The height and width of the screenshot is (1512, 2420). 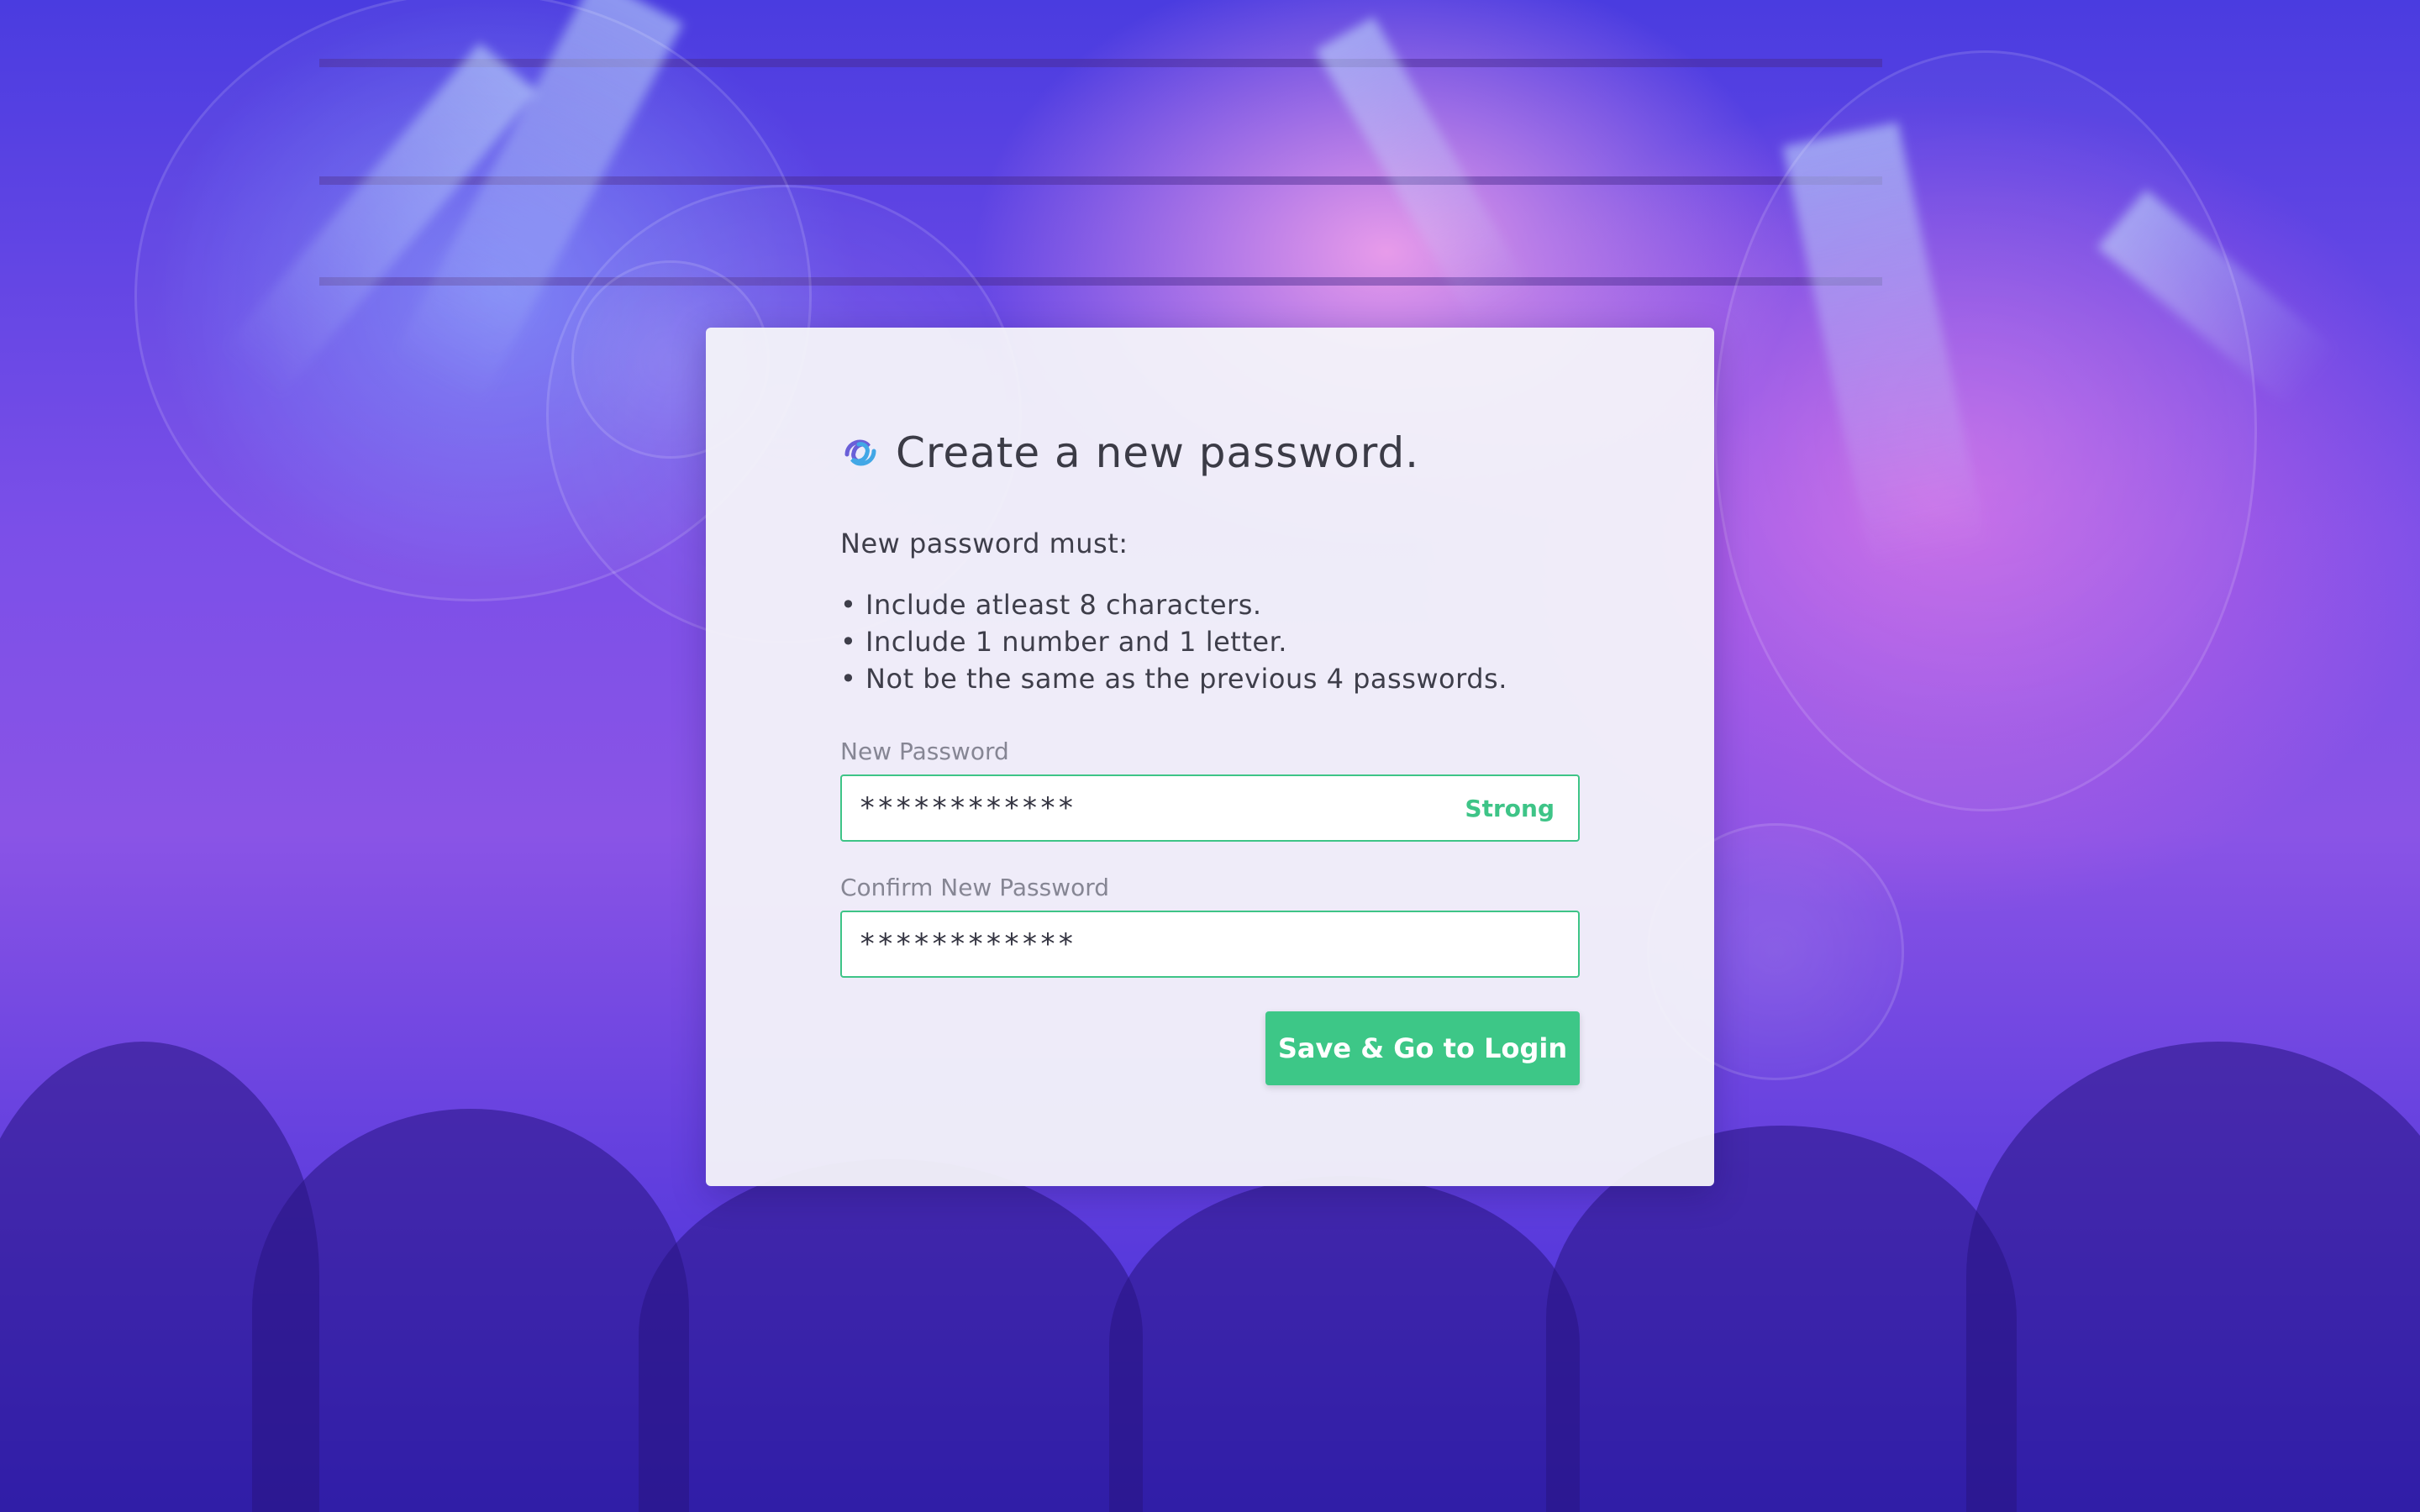 I want to click on title-row: Create a new password., so click(x=1130, y=452).